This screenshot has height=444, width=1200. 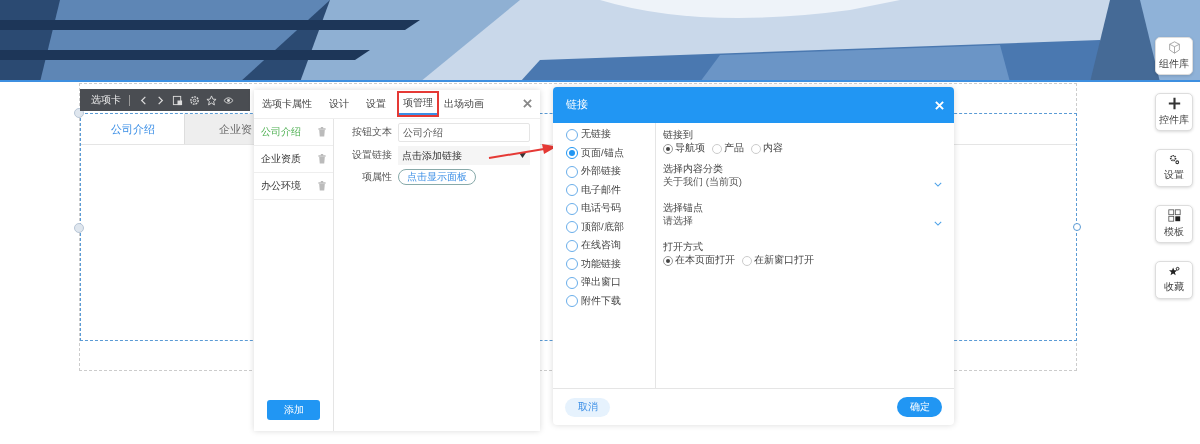 What do you see at coordinates (464, 155) in the screenshot?
I see `link-dropdown: 点击添加链接` at bounding box center [464, 155].